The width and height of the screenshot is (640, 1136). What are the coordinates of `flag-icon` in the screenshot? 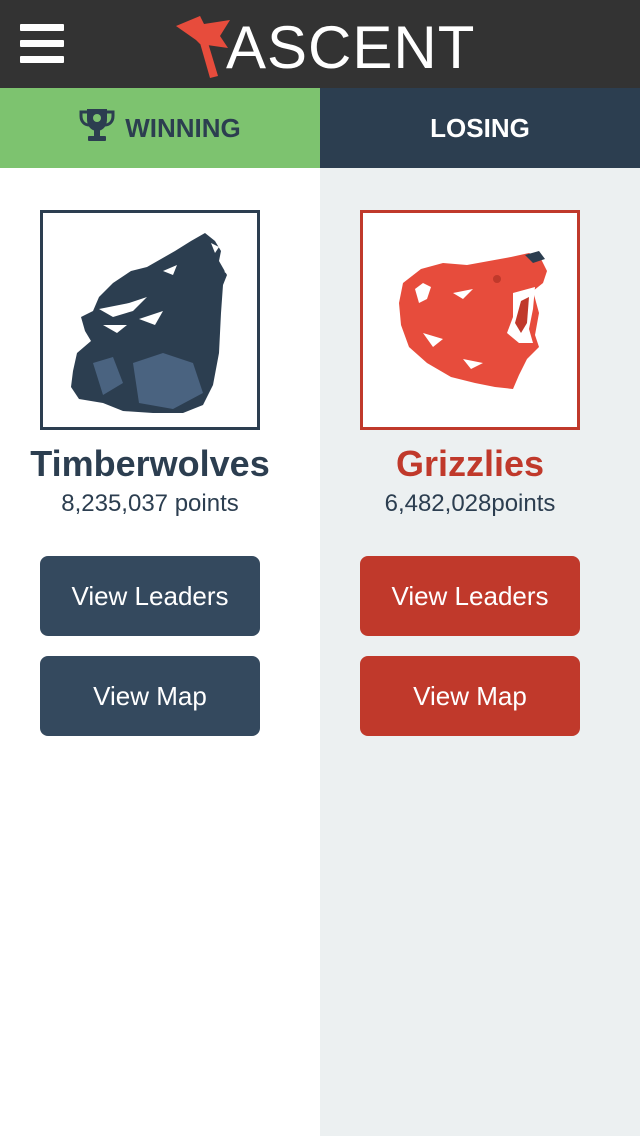 It's located at (203, 47).